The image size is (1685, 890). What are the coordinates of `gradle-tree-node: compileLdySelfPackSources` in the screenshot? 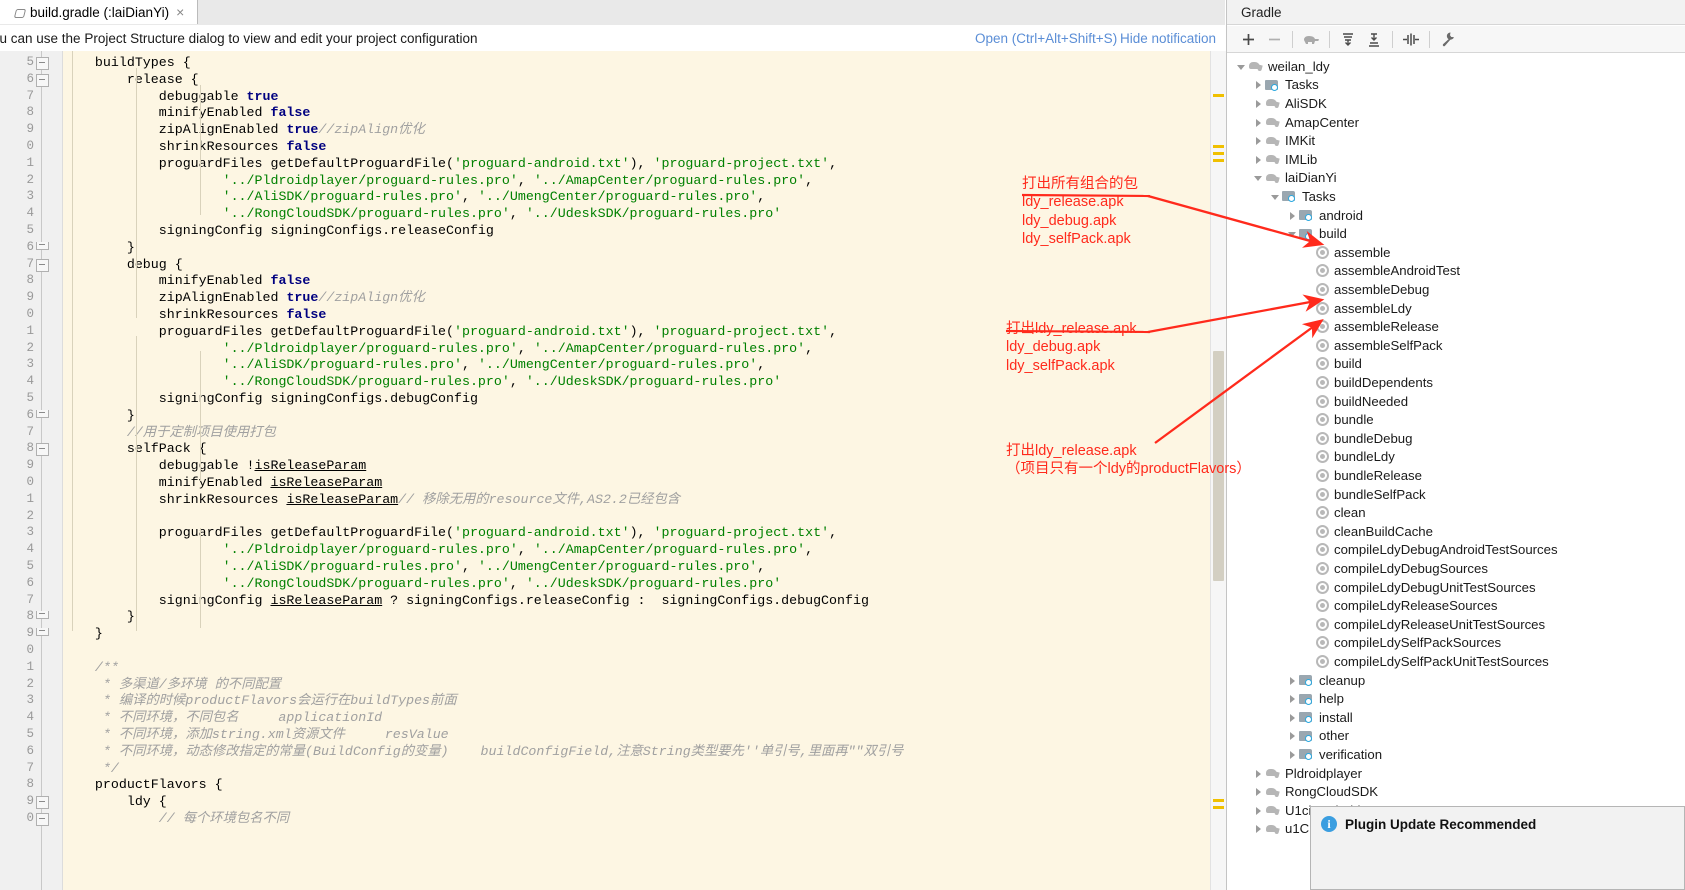 It's located at (1402, 643).